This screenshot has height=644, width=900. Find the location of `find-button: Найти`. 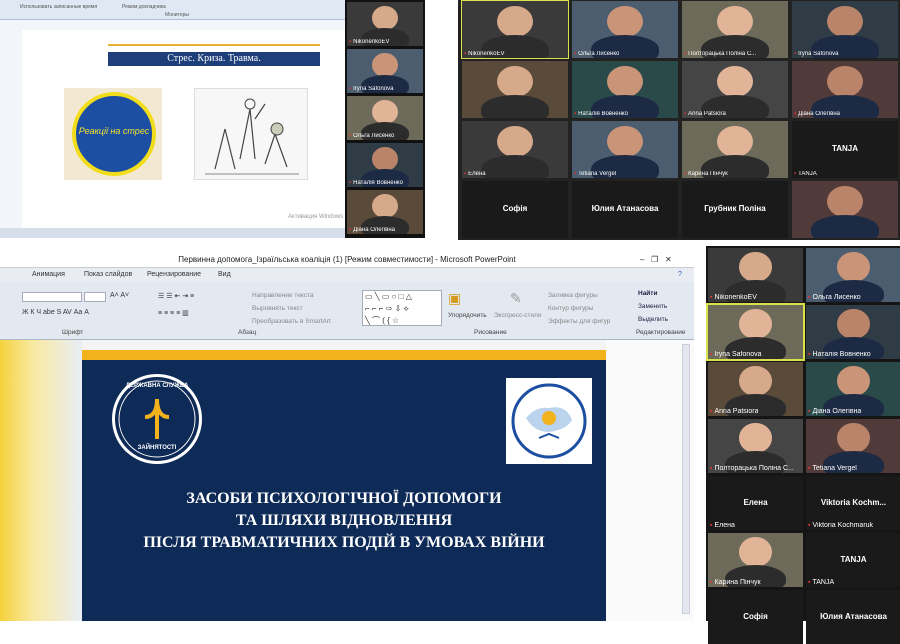

find-button: Найти is located at coordinates (647, 293).